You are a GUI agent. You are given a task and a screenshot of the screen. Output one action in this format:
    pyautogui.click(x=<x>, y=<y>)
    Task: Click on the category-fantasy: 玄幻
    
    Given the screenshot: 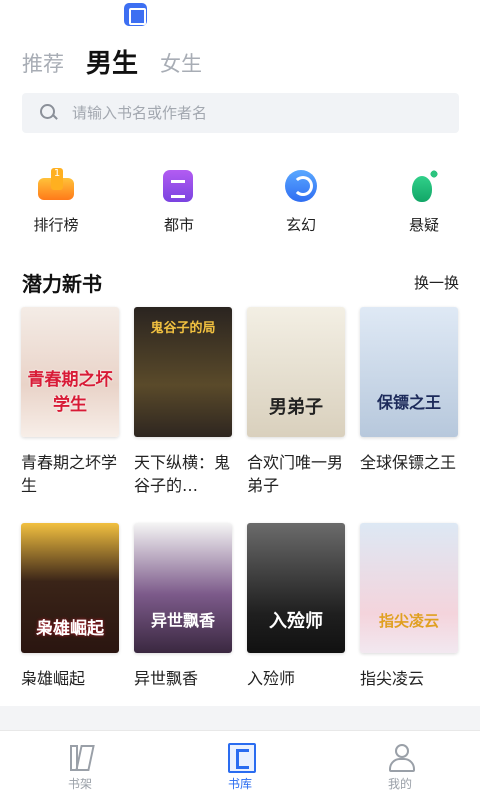 What is the action you would take?
    pyautogui.click(x=301, y=197)
    